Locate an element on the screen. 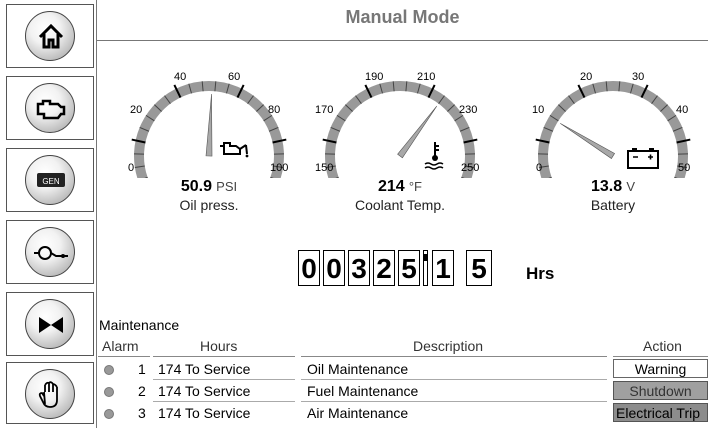  oil-tick-20: 20 is located at coordinates (136, 110).